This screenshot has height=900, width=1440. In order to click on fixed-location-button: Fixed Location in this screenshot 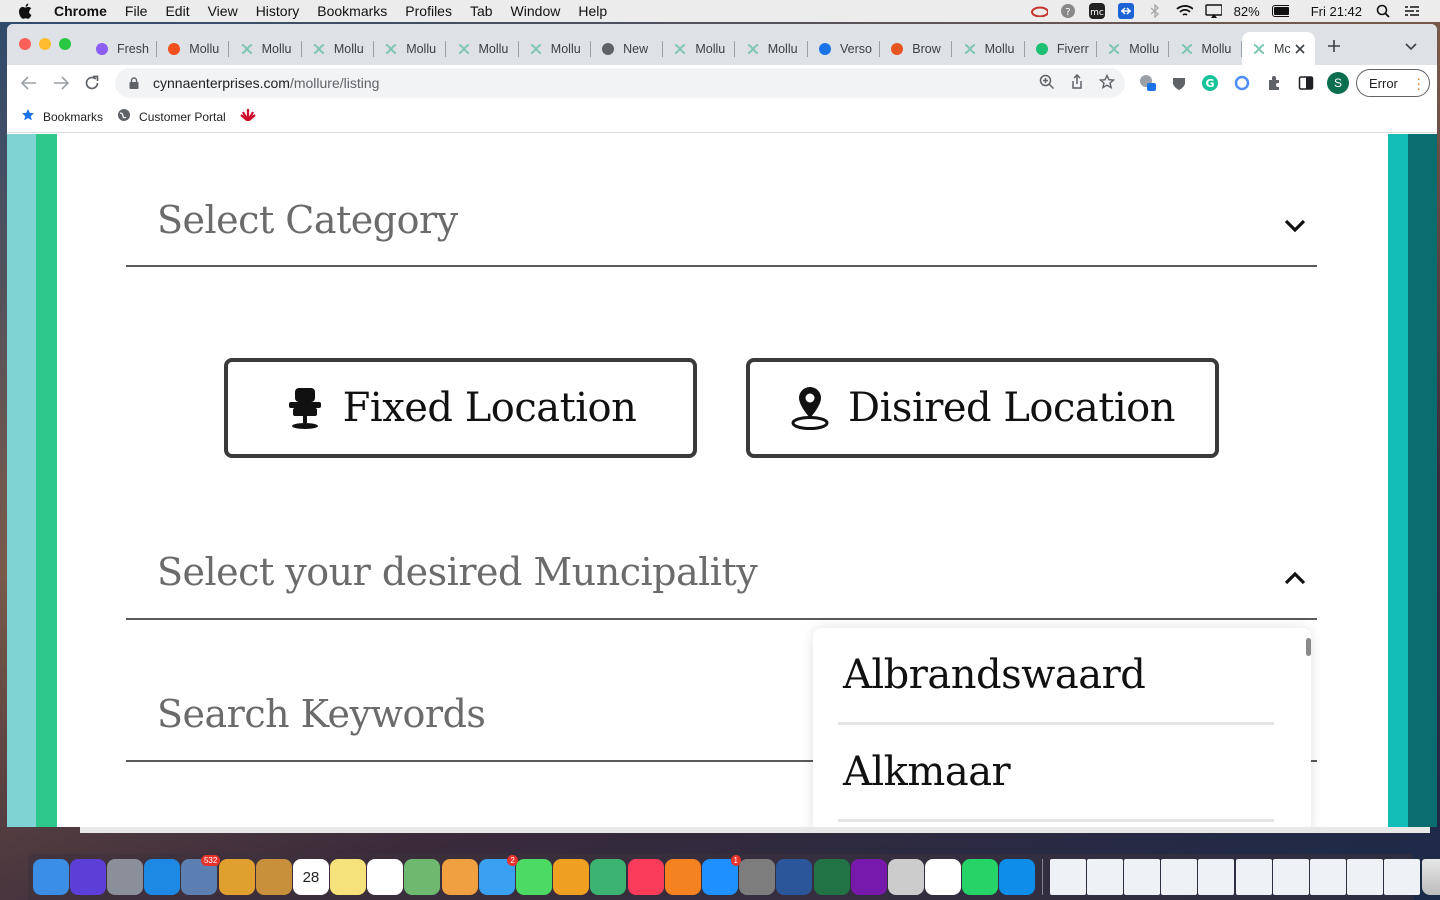, I will do `click(460, 408)`.